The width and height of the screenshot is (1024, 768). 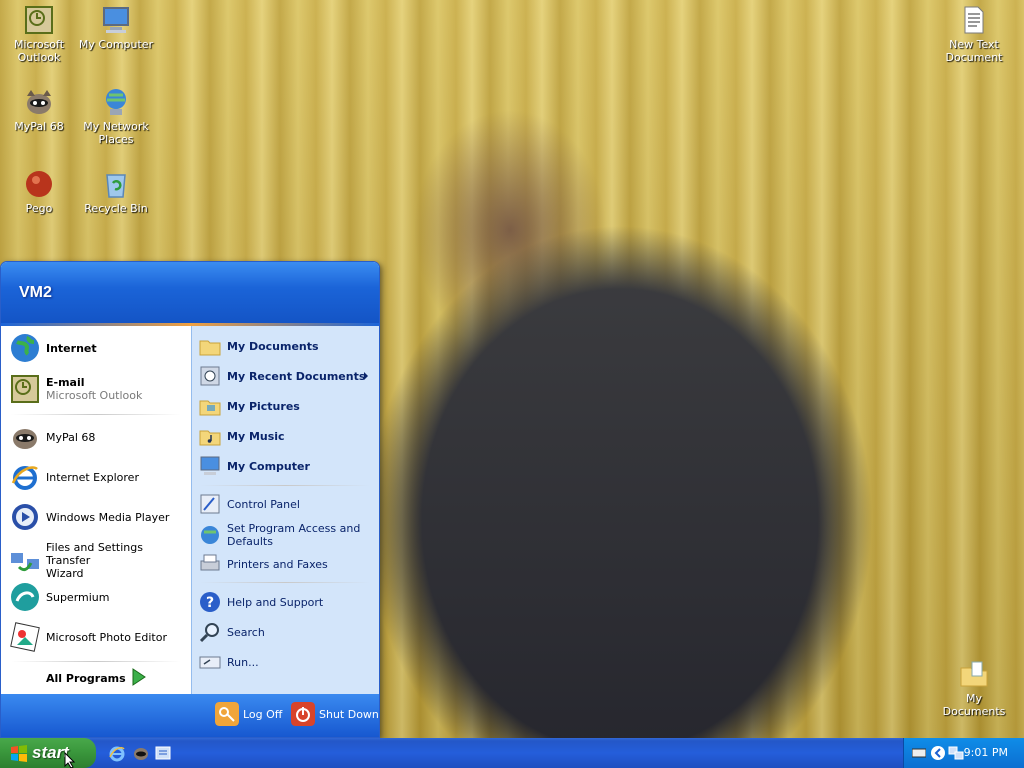 What do you see at coordinates (209, 633) in the screenshot?
I see `search-icon` at bounding box center [209, 633].